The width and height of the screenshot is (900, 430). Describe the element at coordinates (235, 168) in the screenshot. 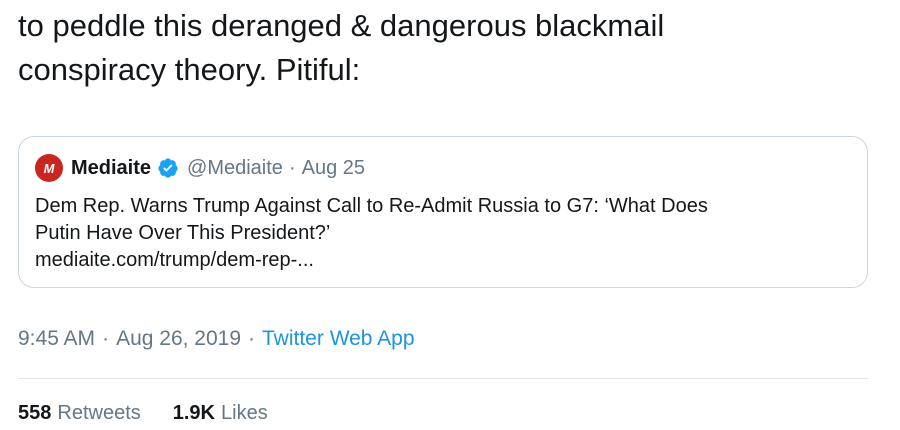

I see `quoted-author-handle: @Mediaite` at that location.